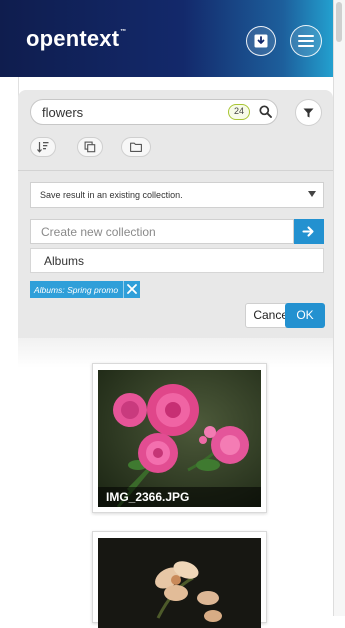 This screenshot has width=345, height=628. Describe the element at coordinates (177, 260) in the screenshot. I see `collection-option-albums: Albums` at that location.